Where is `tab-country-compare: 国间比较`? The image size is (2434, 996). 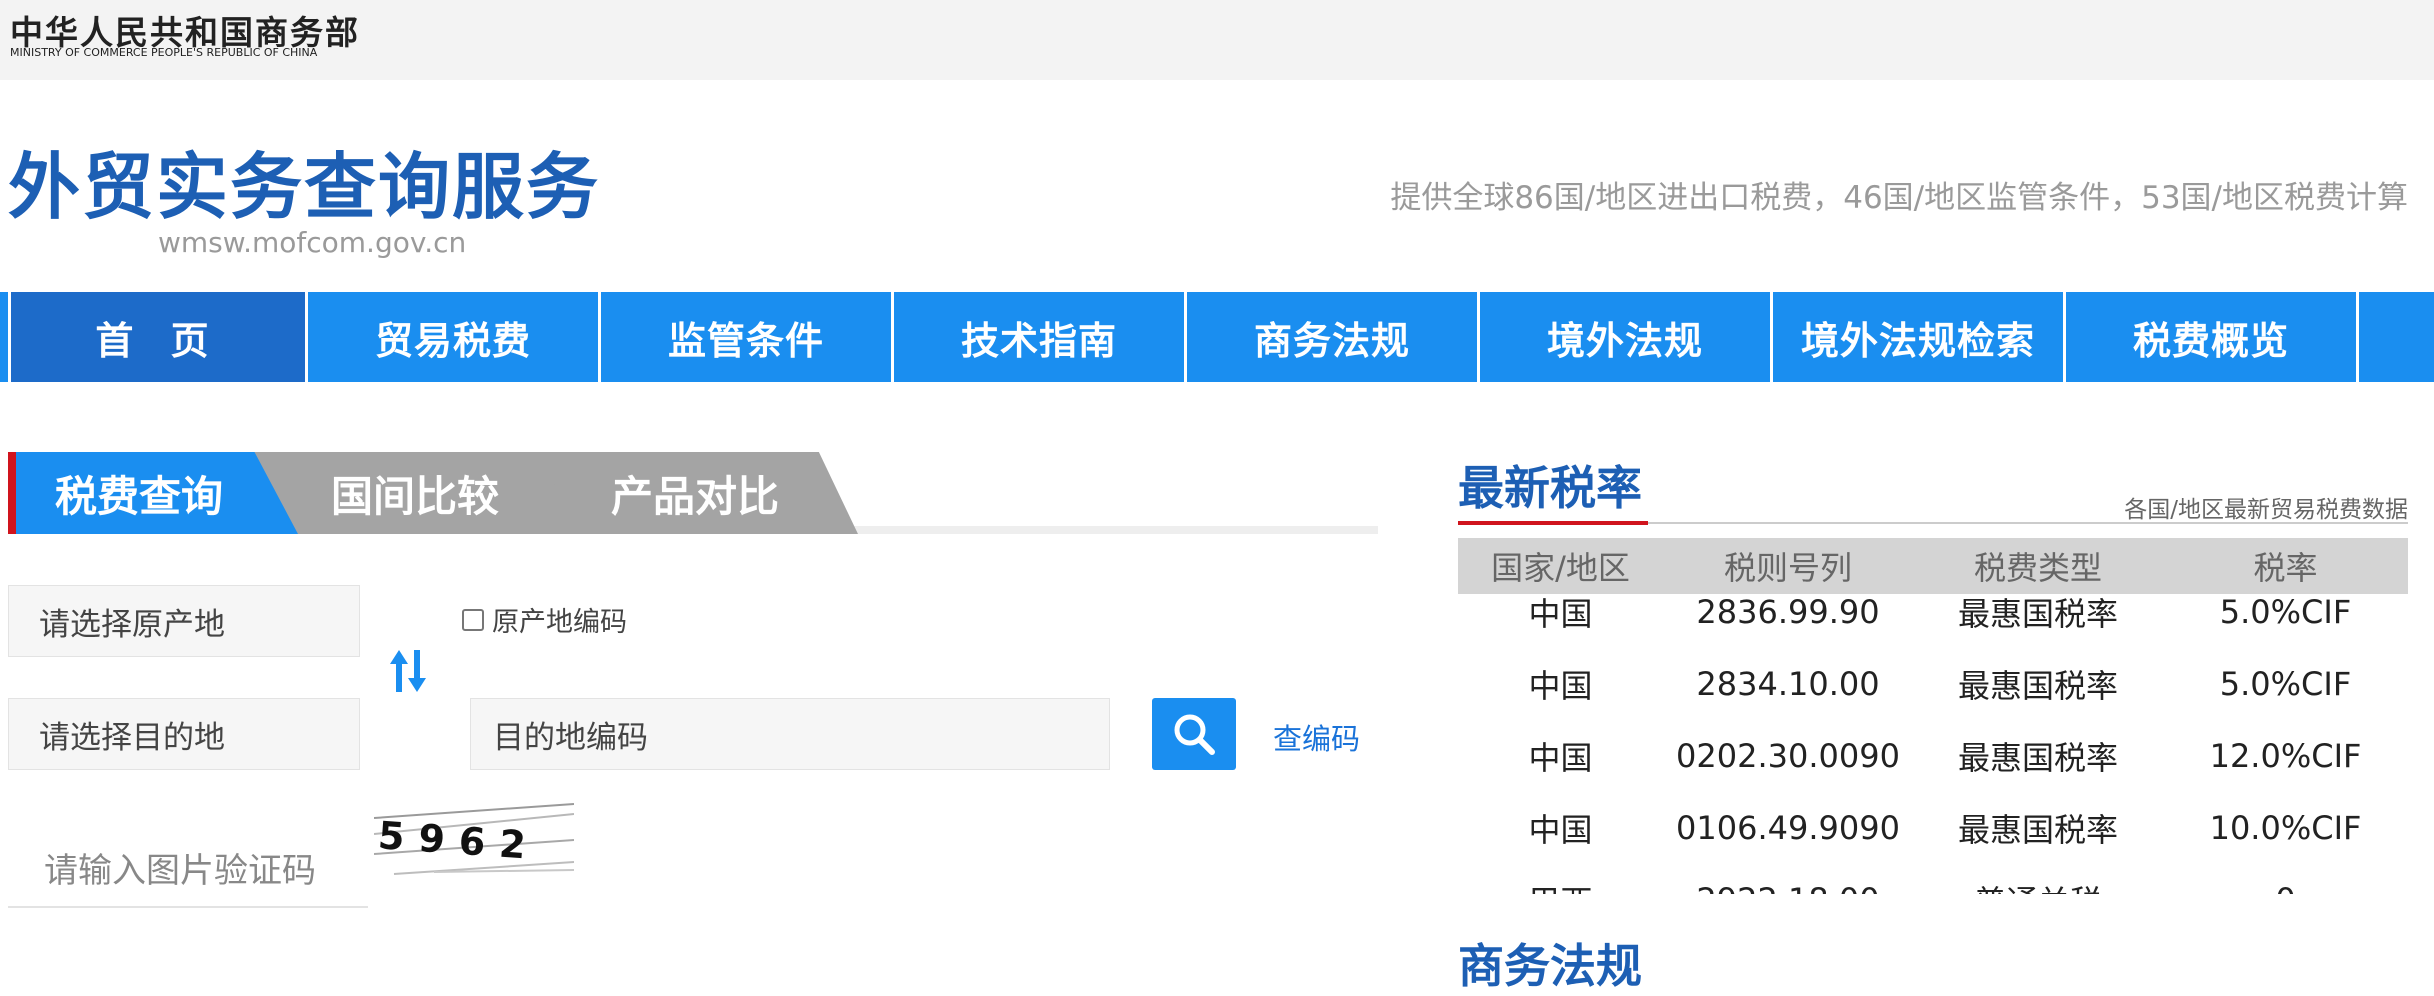
tab-country-compare: 国间比较 is located at coordinates (415, 493).